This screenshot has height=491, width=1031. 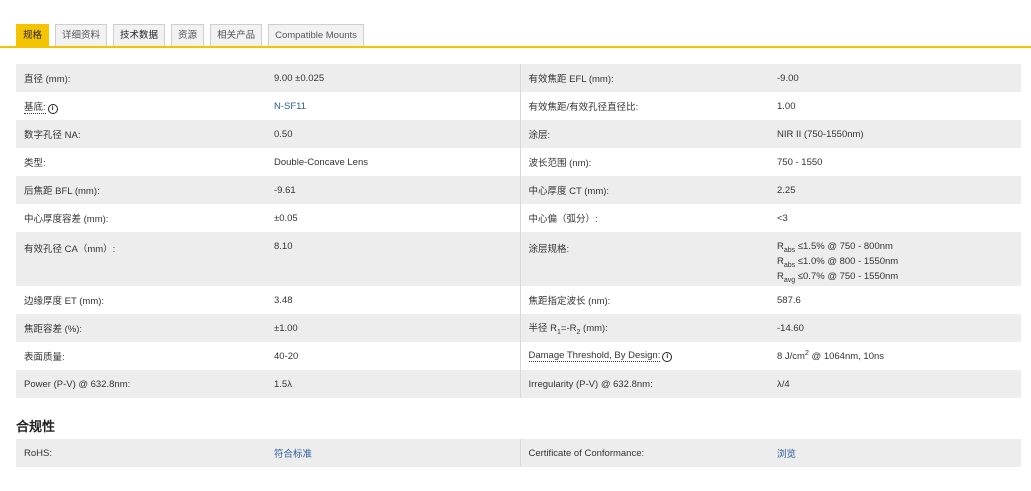 What do you see at coordinates (393, 162) in the screenshot?
I see `spec-value: Double-Concave Lens` at bounding box center [393, 162].